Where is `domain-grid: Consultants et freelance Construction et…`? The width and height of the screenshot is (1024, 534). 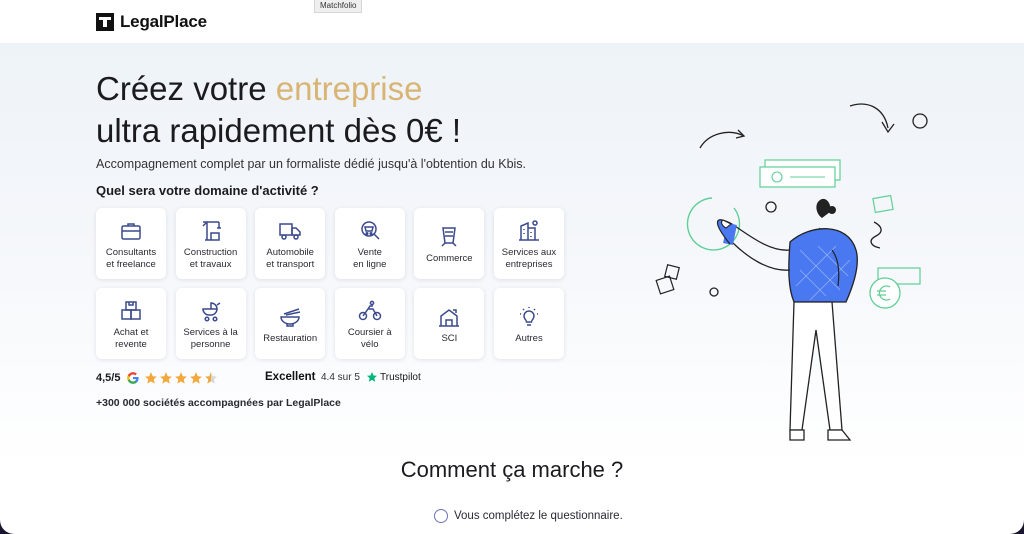
domain-grid: Consultants et freelance Construction et… is located at coordinates (330, 283).